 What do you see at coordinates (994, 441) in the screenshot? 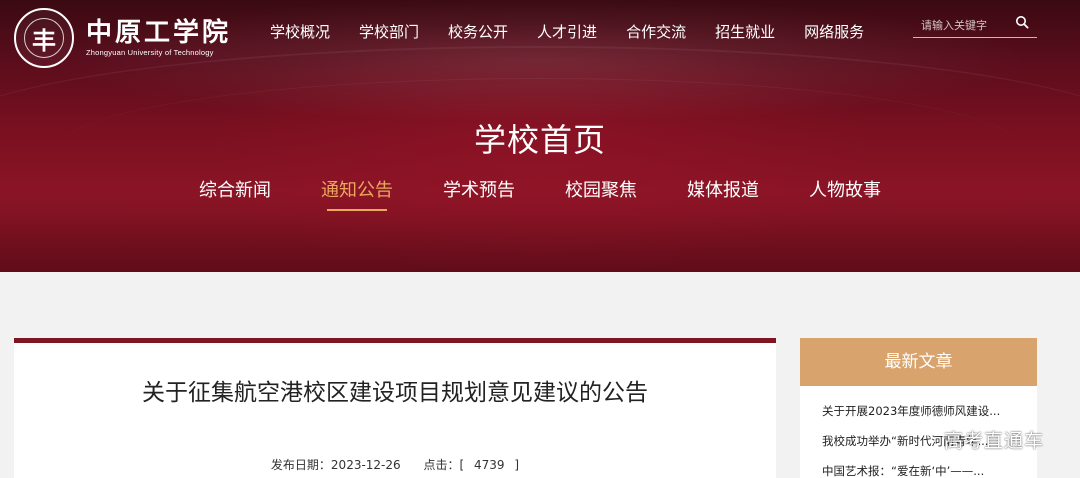
I see `watermark: 高考直通车` at bounding box center [994, 441].